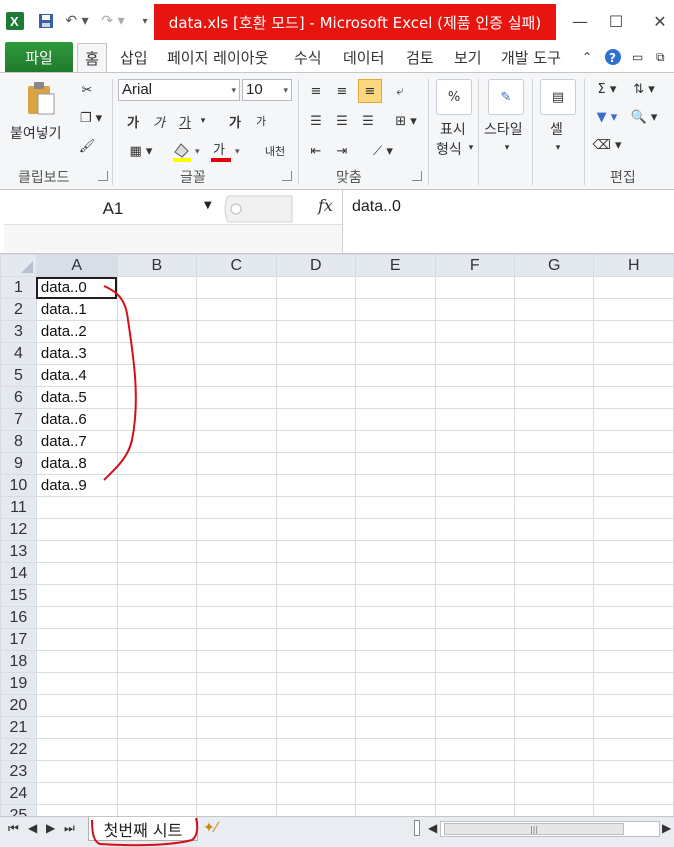 The height and width of the screenshot is (847, 674). I want to click on cell-f13, so click(474, 551).